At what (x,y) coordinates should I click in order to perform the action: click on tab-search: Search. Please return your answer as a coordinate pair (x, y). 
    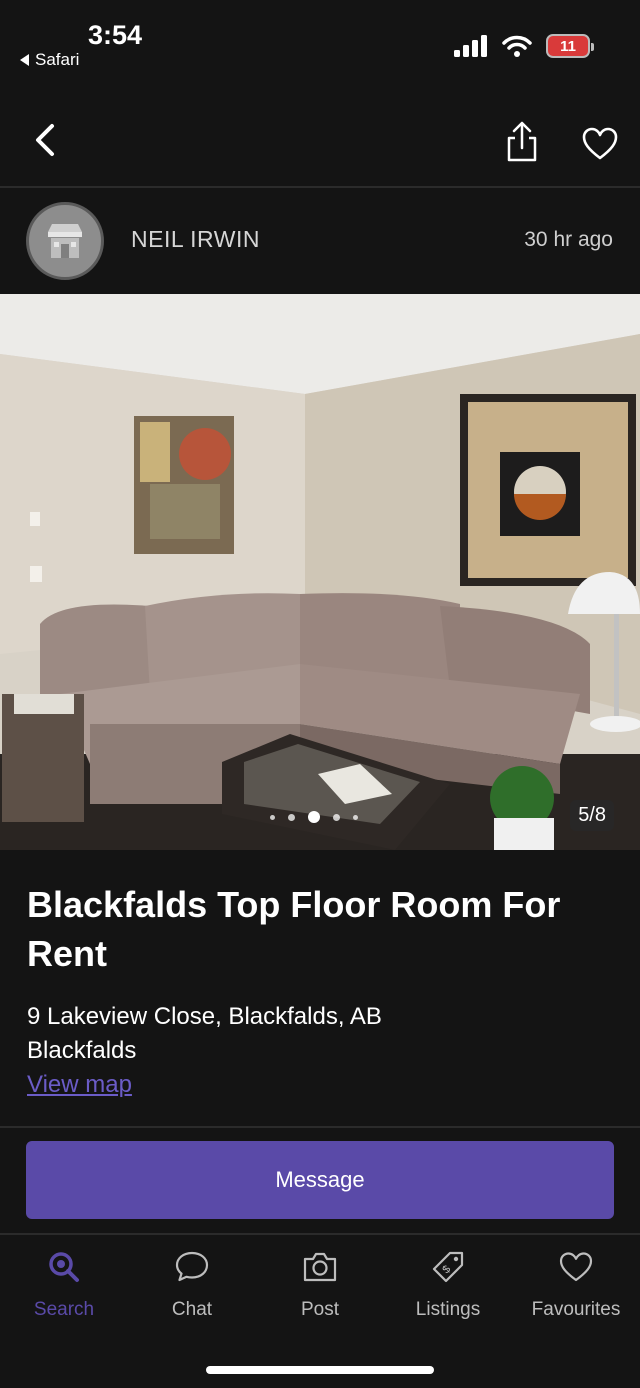
    Looking at the image, I should click on (64, 1285).